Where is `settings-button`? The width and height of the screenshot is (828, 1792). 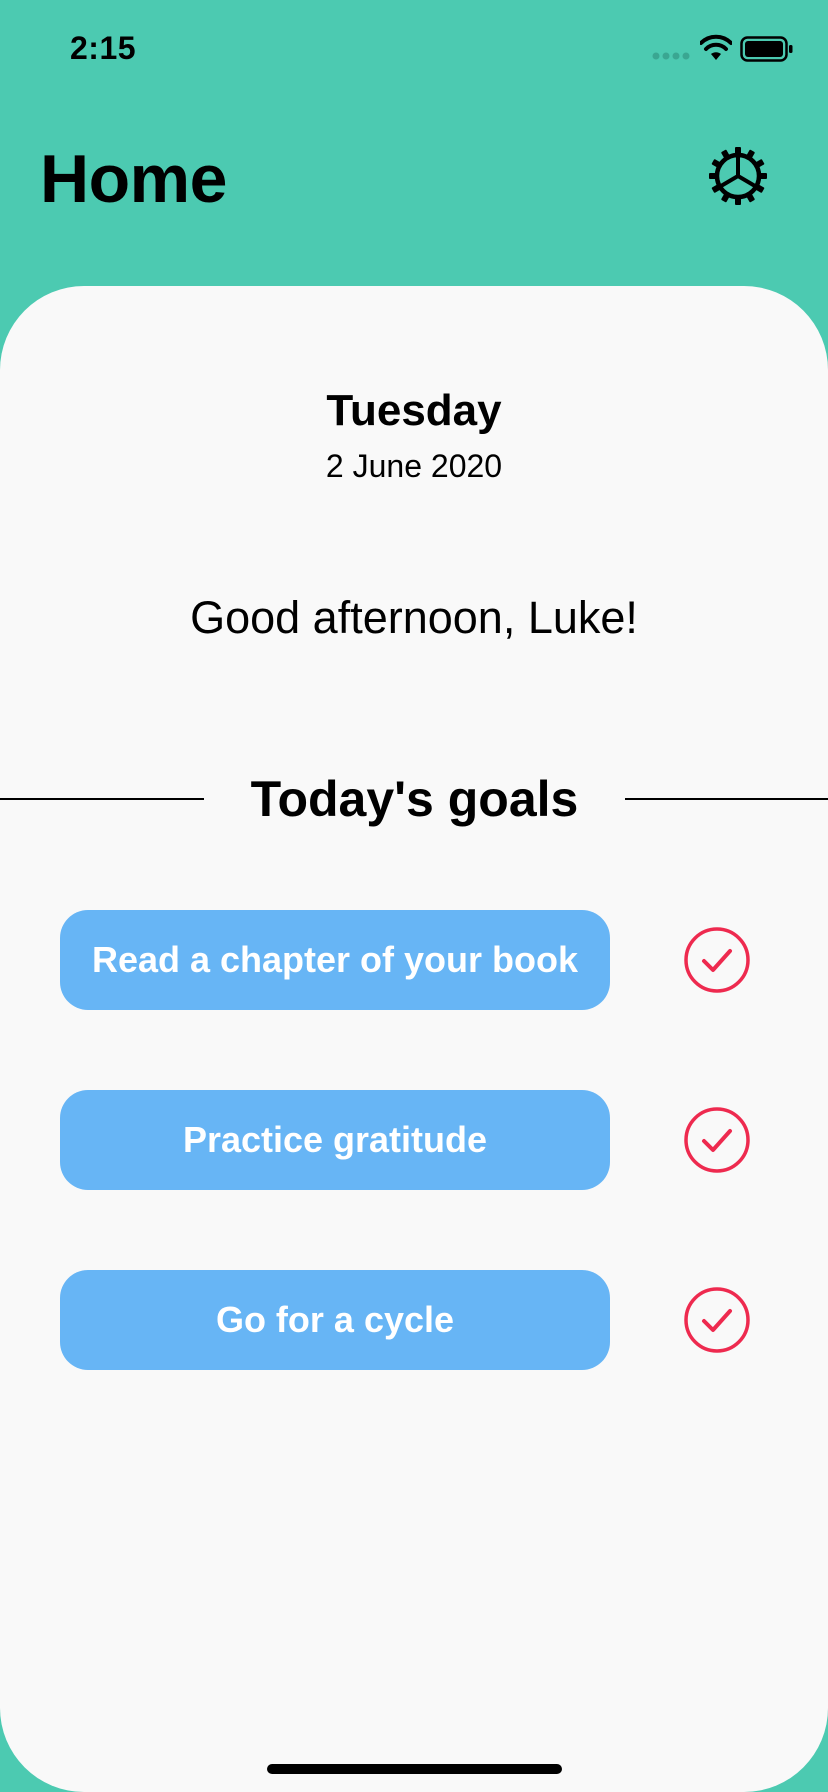
settings-button is located at coordinates (738, 176).